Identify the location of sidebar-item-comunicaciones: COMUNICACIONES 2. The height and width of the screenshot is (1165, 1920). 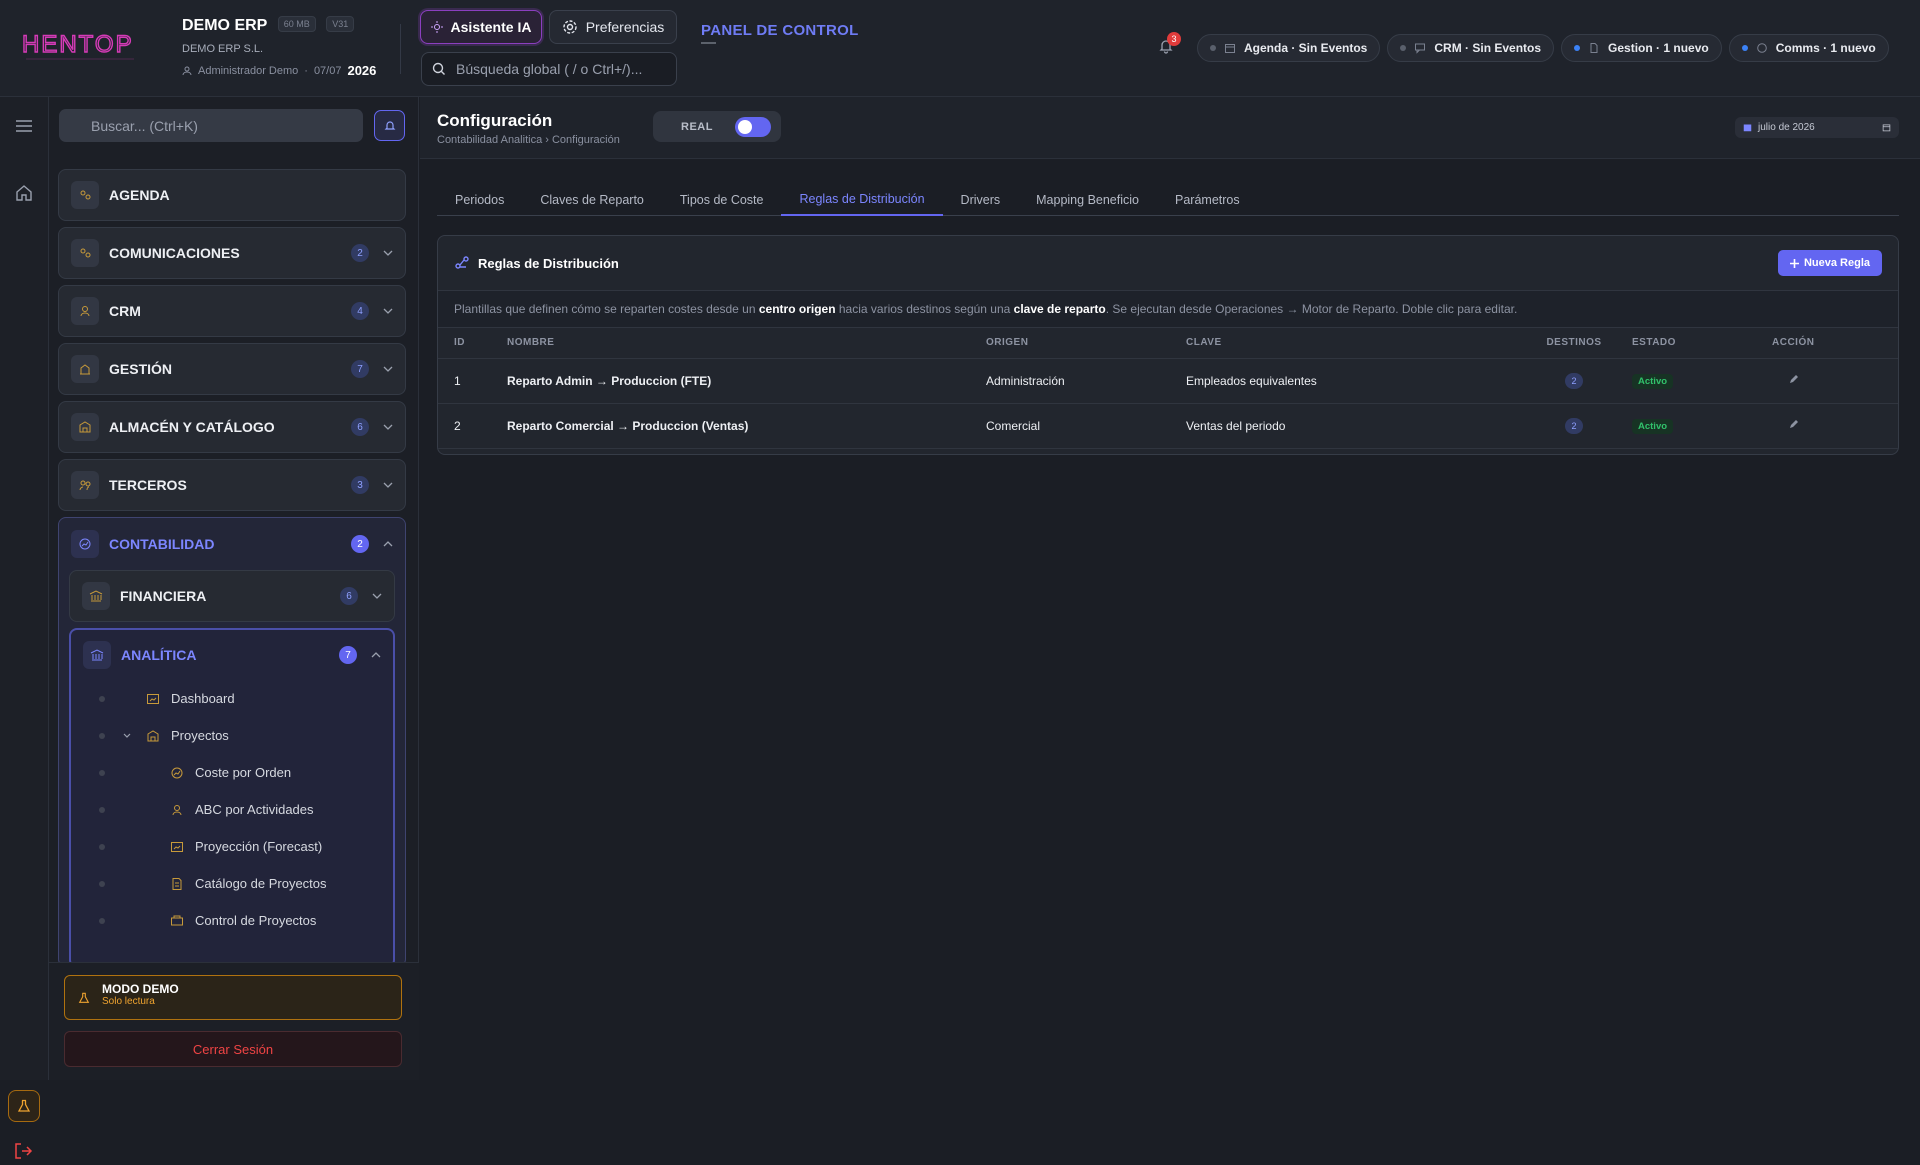
(232, 253).